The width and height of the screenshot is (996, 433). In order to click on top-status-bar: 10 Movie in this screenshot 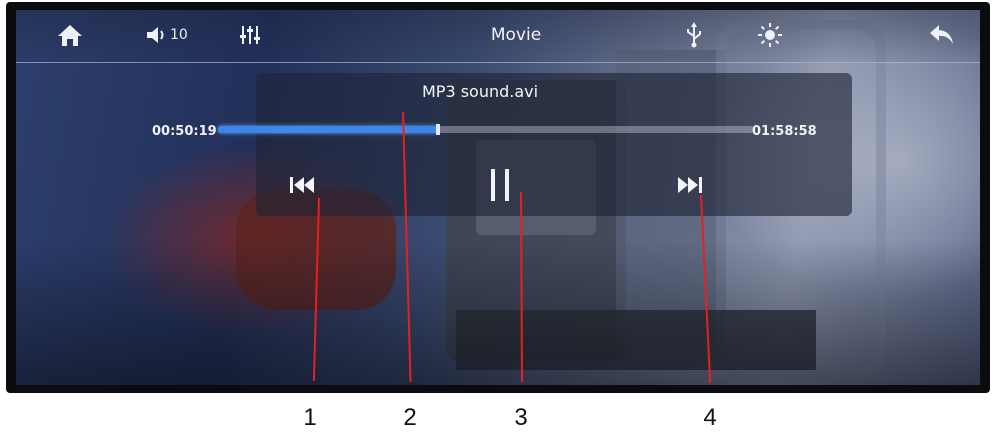, I will do `click(498, 36)`.